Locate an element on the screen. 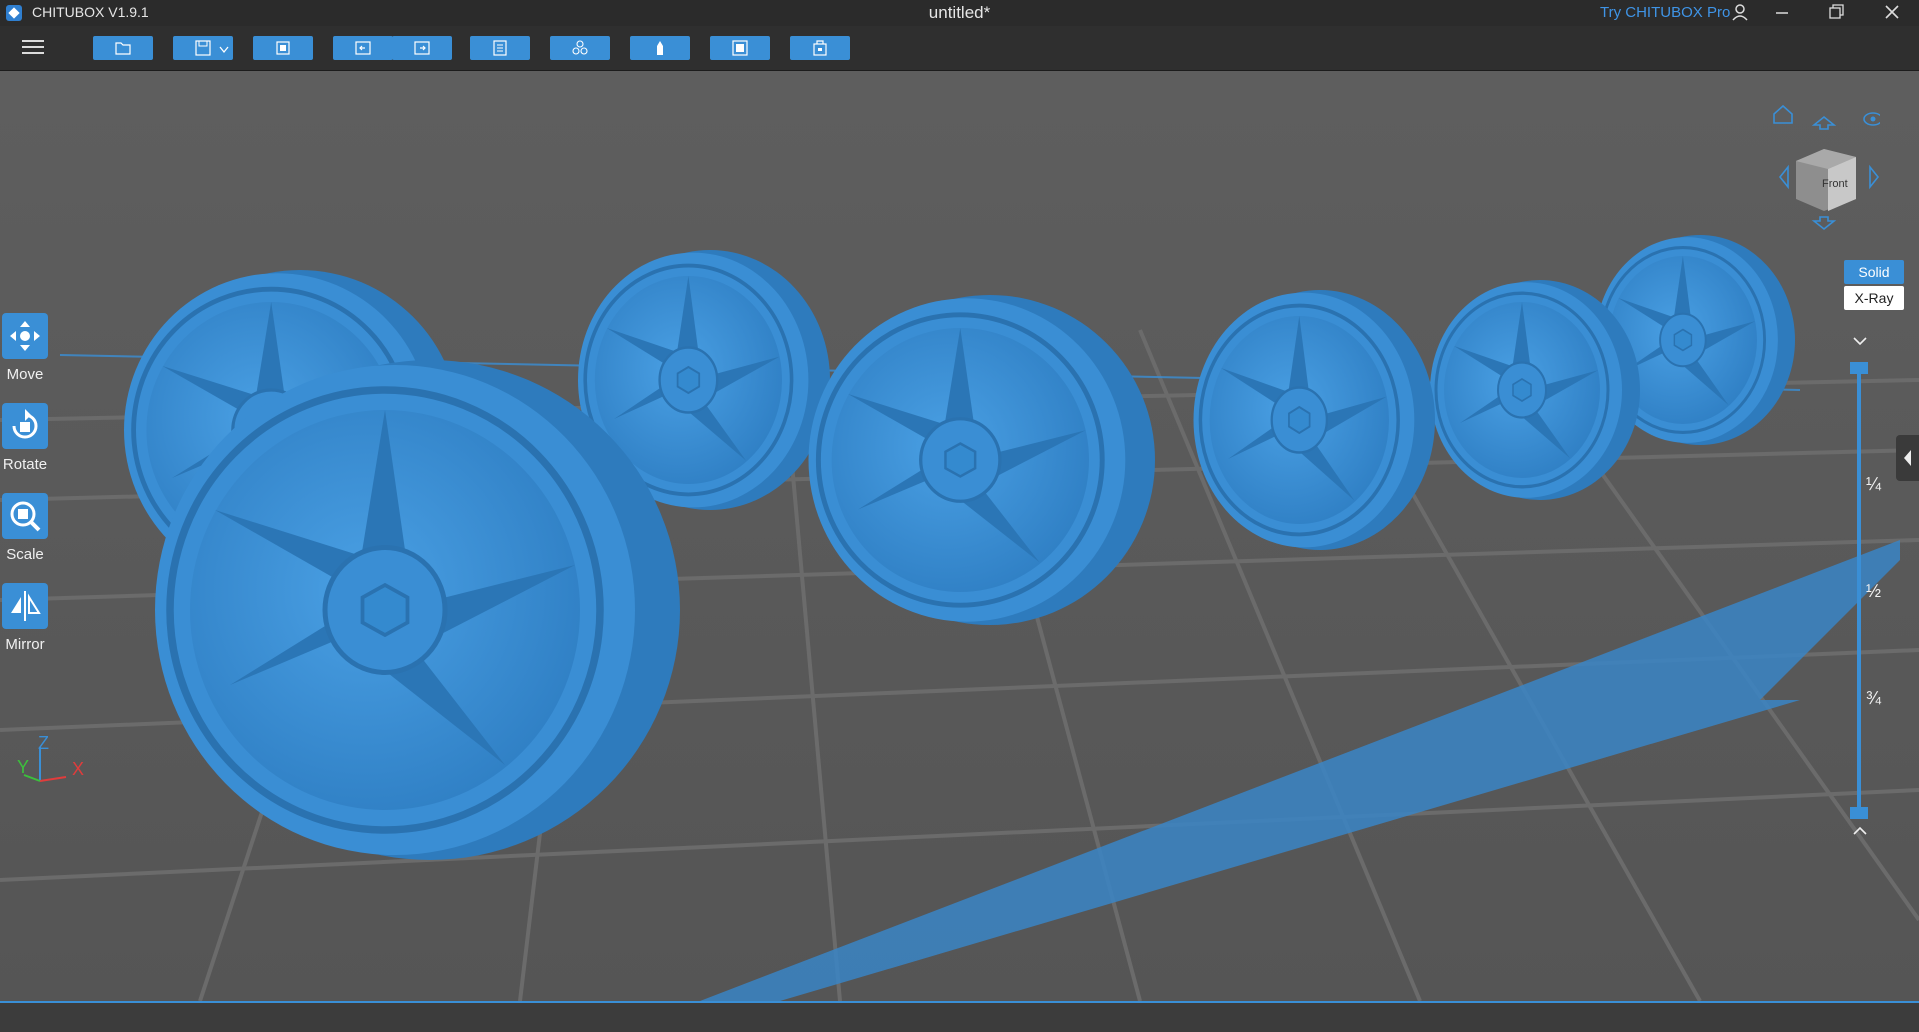 The height and width of the screenshot is (1032, 1919). chevron-down-icon is located at coordinates (224, 50).